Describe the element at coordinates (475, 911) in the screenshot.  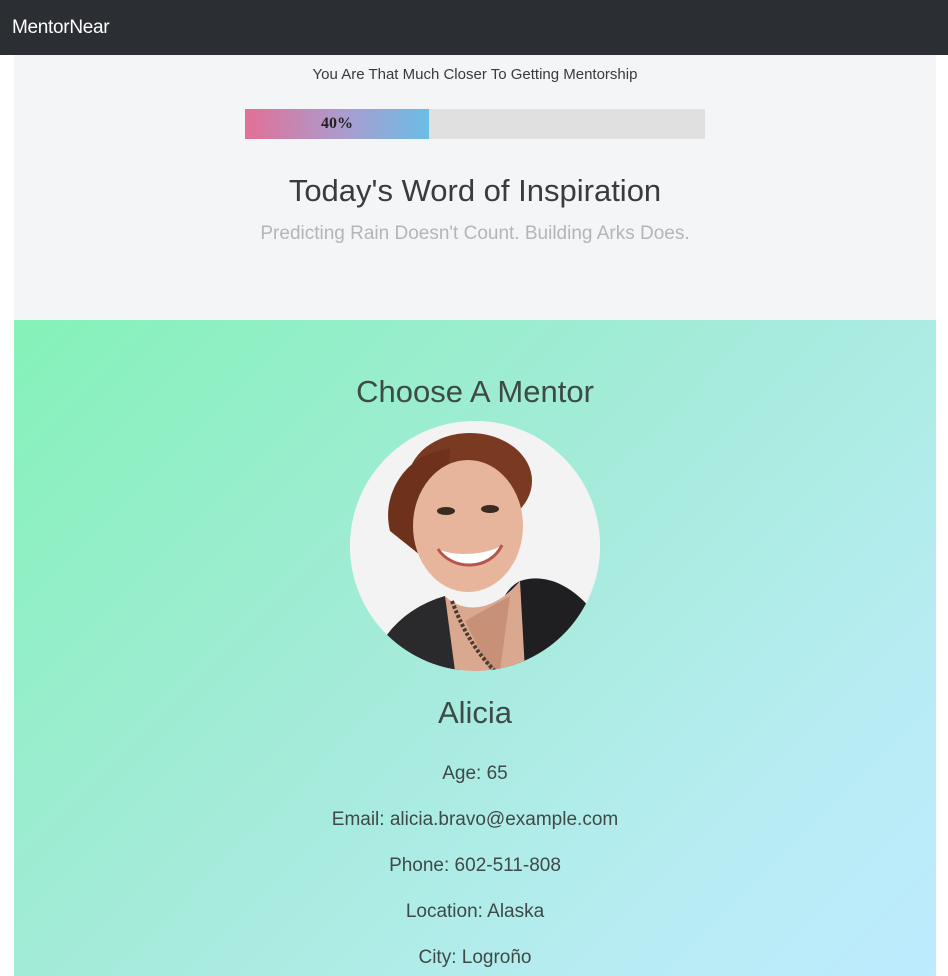
I see `mentor-location: Location: Alaska` at that location.